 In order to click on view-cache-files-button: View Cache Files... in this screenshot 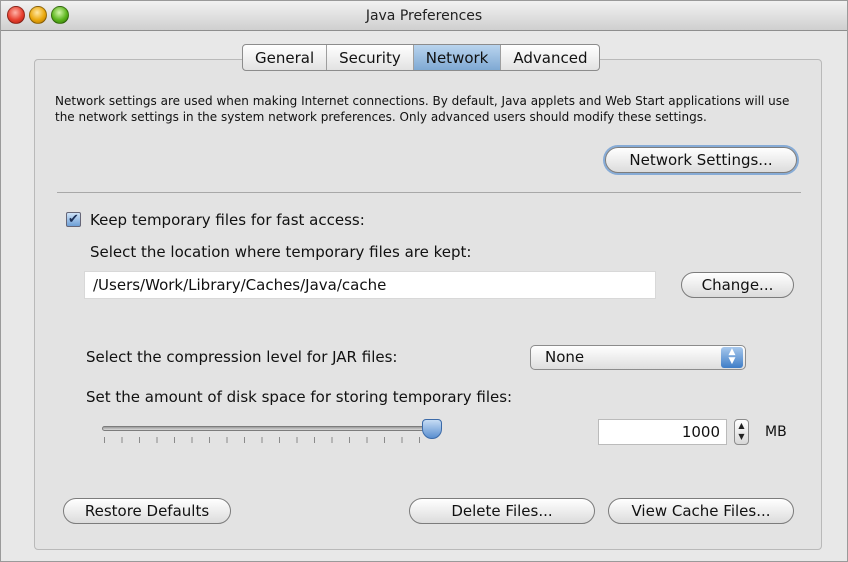, I will do `click(701, 511)`.